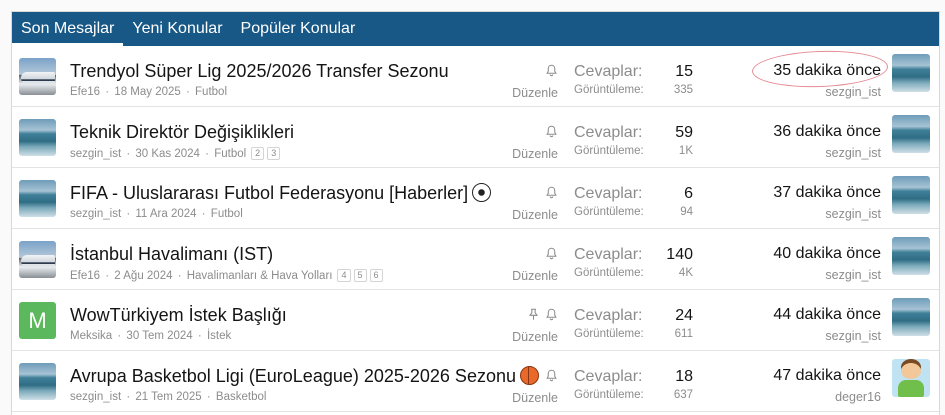  I want to click on replies-count: 6, so click(688, 193).